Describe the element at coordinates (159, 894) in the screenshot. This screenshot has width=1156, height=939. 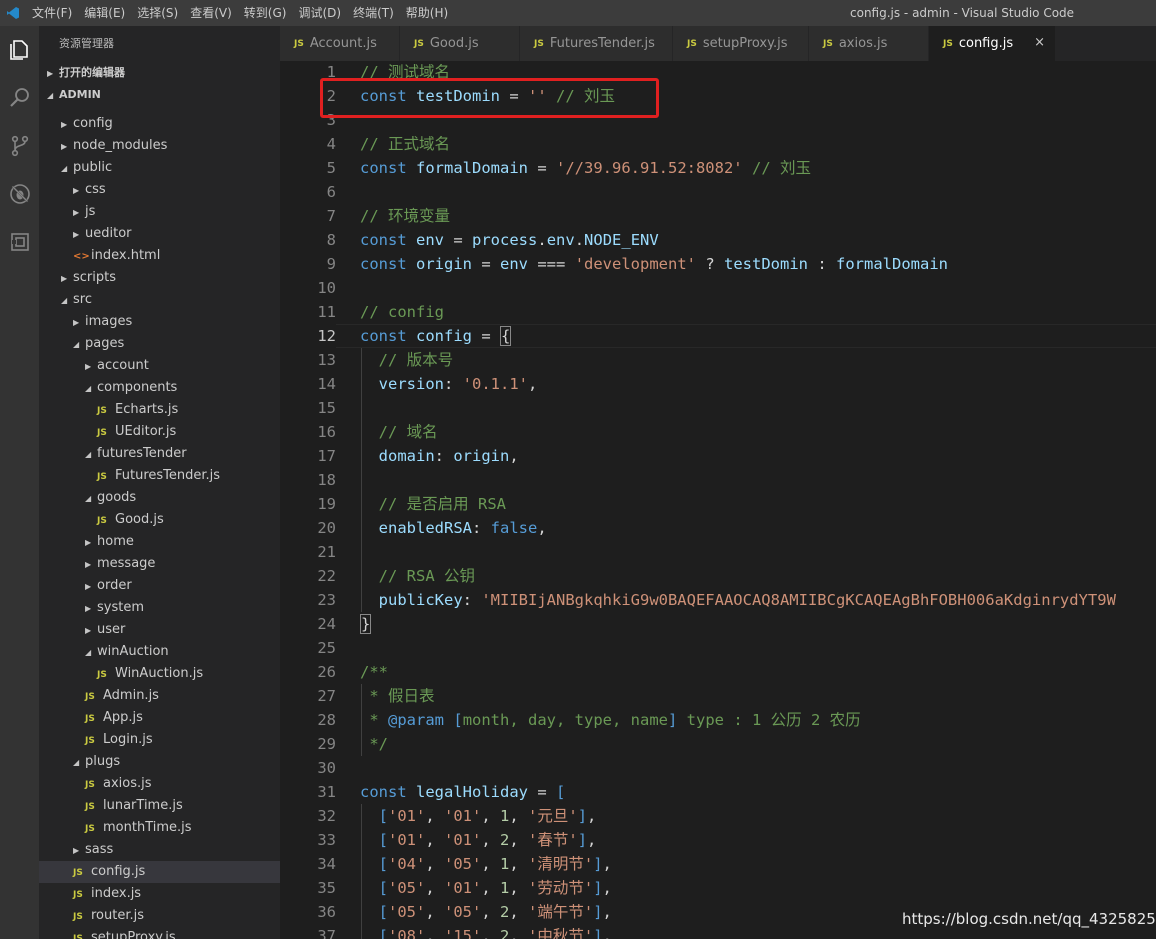
I see `tree-item: JS index.js` at that location.